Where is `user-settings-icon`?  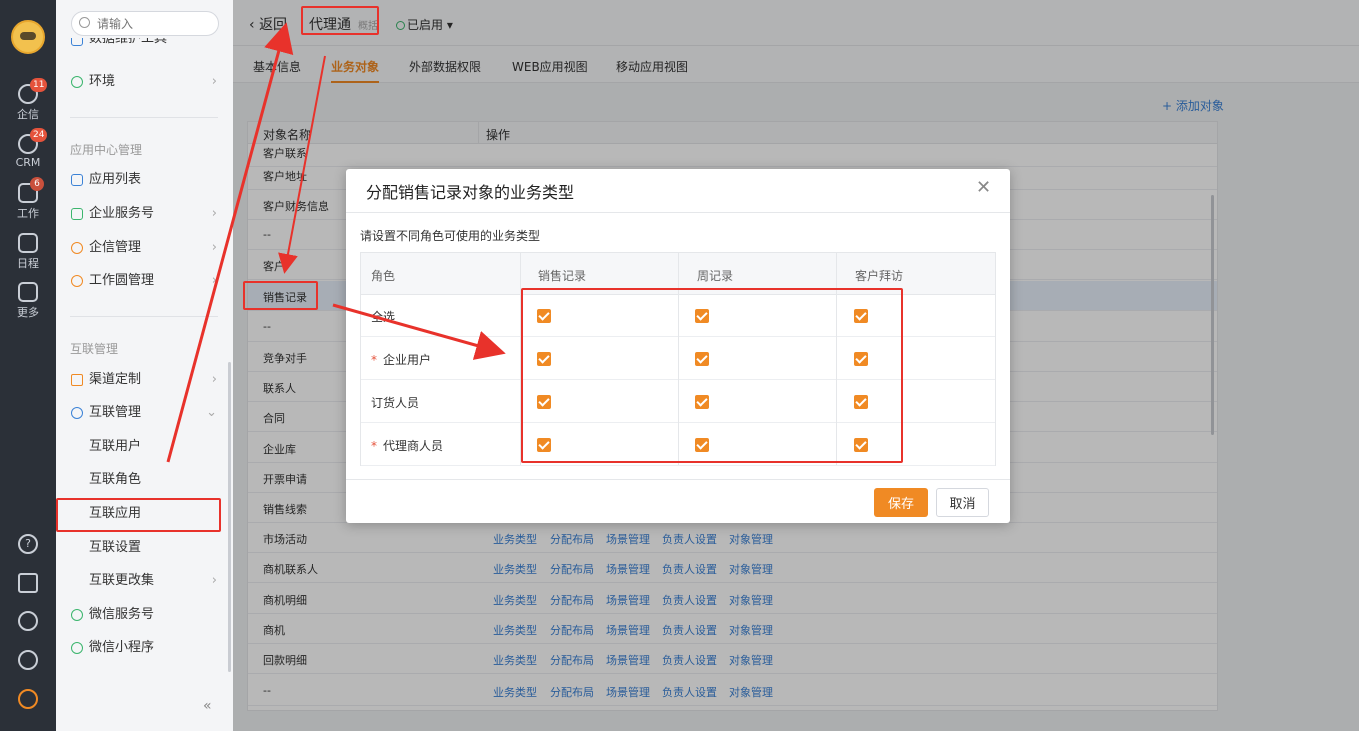 user-settings-icon is located at coordinates (28, 660).